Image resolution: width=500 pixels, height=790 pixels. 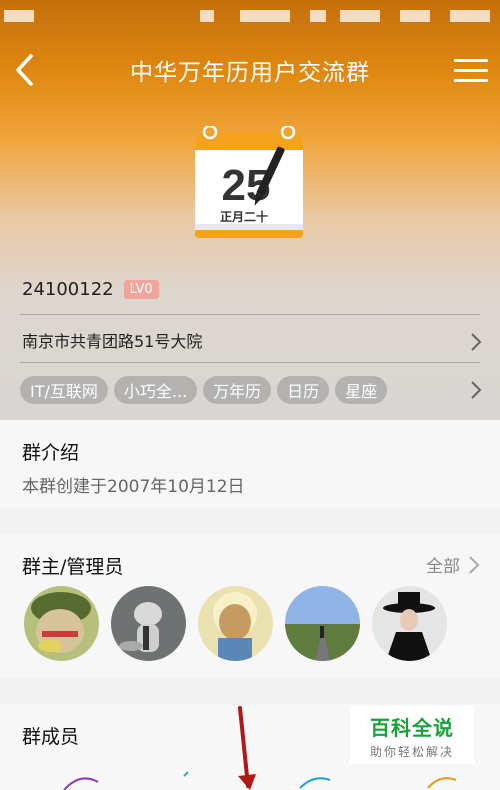 I want to click on intro-title: 群介绍, so click(x=51, y=453).